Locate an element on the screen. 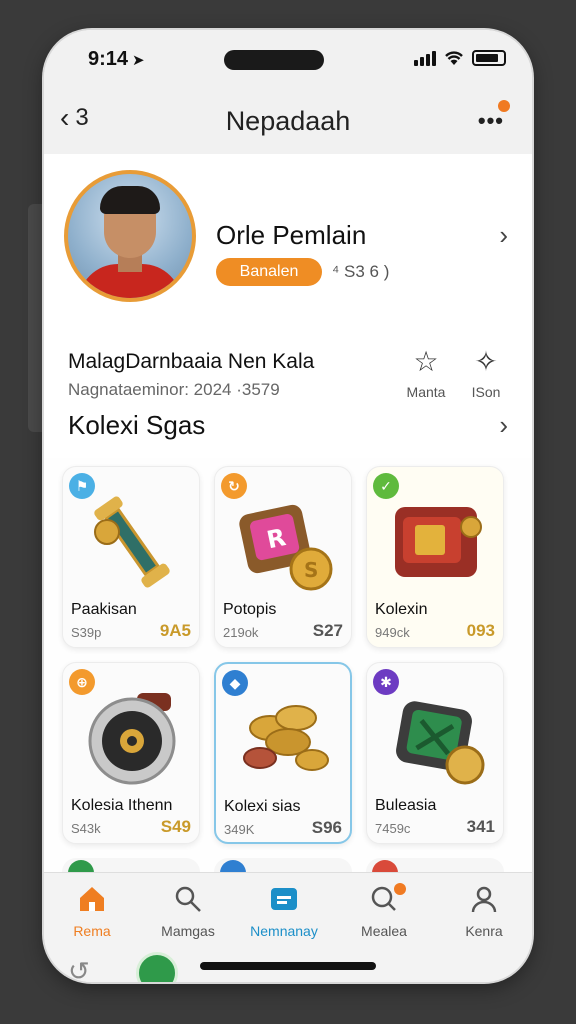 The image size is (576, 1024). chest-item-image: R S is located at coordinates (286, 547).